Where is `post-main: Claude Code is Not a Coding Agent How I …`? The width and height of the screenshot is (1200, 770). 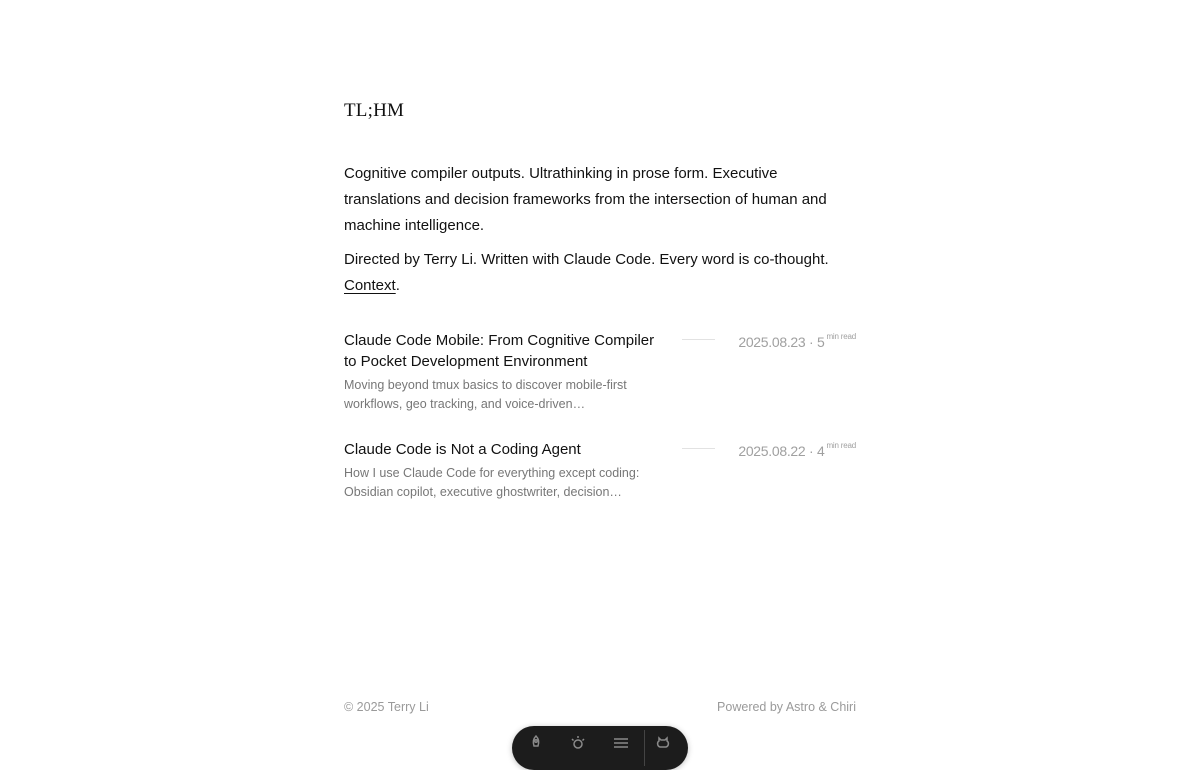 post-main: Claude Code is Not a Coding Agent How I … is located at coordinates (501, 470).